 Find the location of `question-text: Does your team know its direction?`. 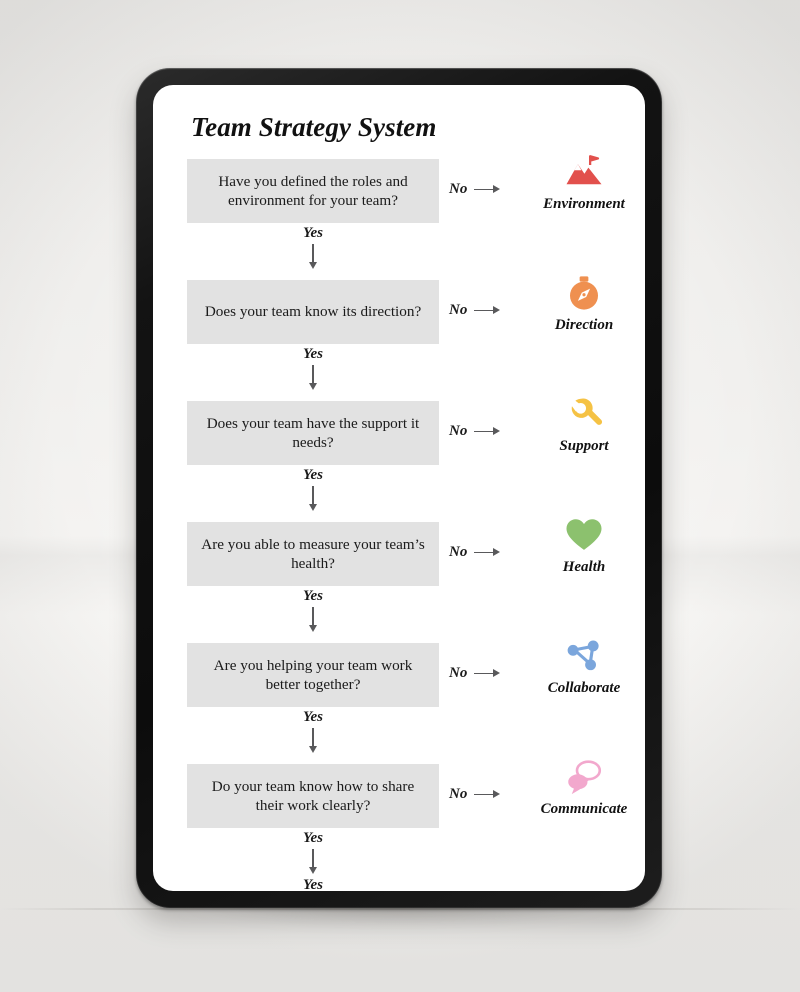

question-text: Does your team know its direction? is located at coordinates (313, 312).